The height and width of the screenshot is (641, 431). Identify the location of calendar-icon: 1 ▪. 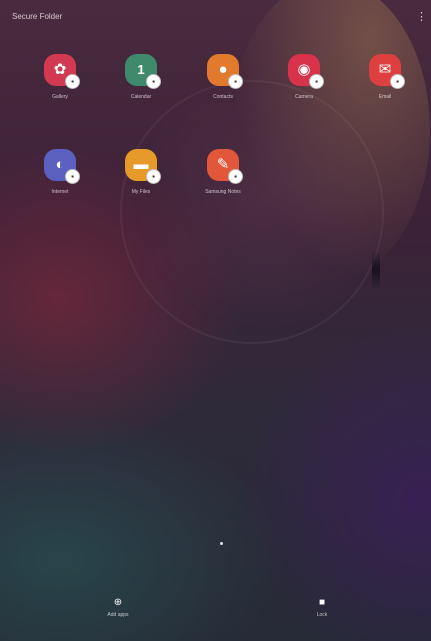
(143, 71).